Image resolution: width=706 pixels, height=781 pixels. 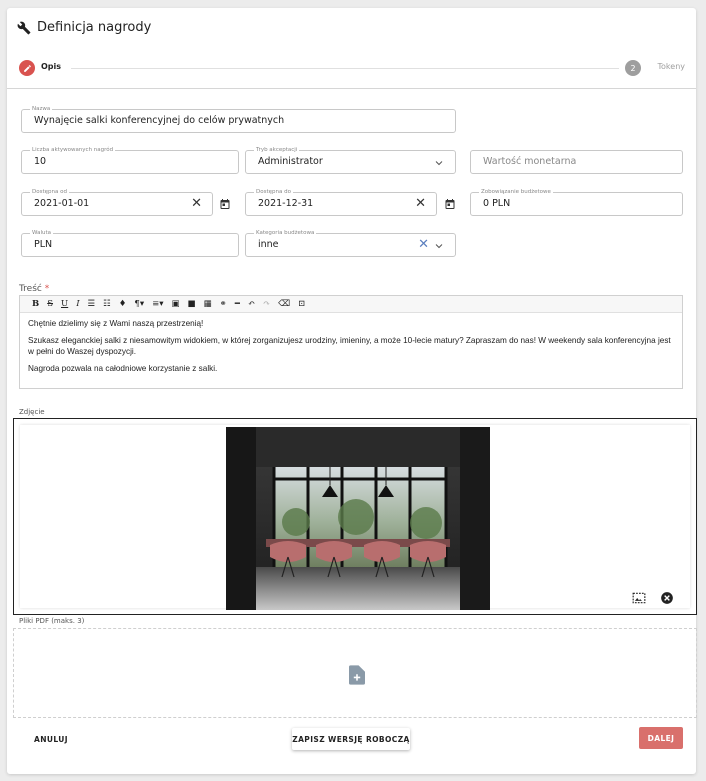 I want to click on photo-label: Zdjęcie, so click(x=32, y=412).